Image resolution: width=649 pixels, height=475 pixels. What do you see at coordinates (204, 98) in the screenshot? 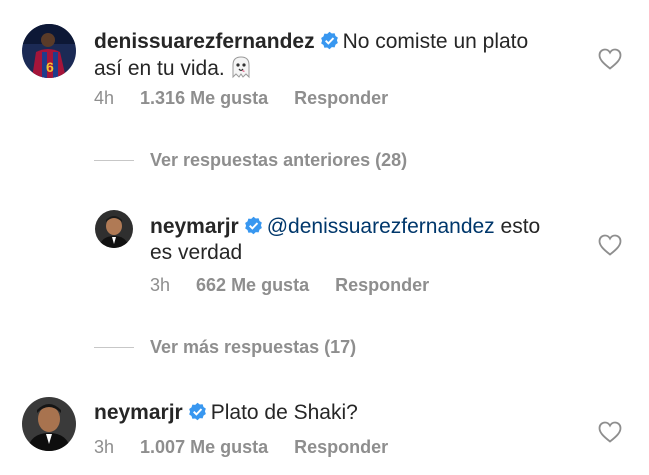
I see `likes-count: 1.316 Me gusta` at bounding box center [204, 98].